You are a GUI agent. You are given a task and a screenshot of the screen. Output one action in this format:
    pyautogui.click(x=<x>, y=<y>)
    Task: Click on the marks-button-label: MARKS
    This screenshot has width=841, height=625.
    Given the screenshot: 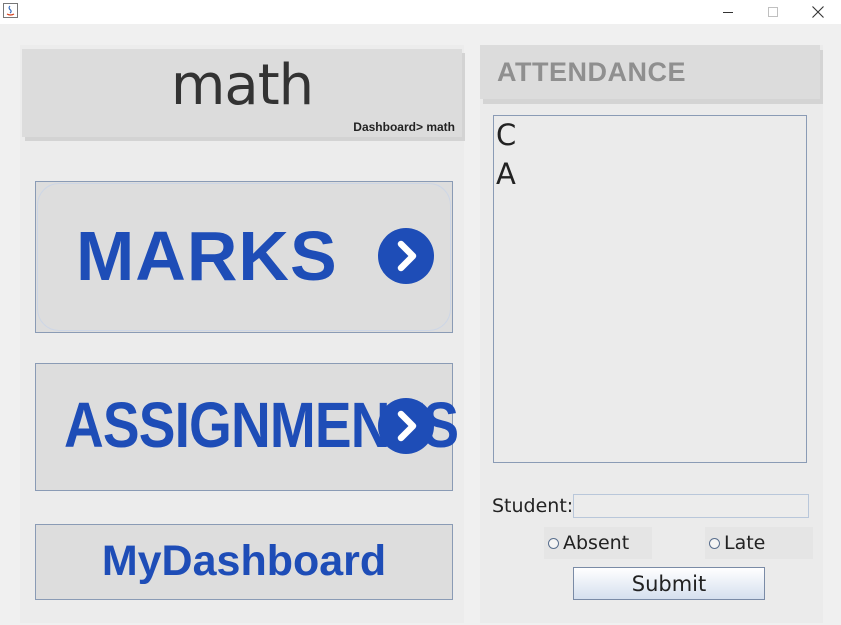 What is the action you would take?
    pyautogui.click(x=207, y=256)
    